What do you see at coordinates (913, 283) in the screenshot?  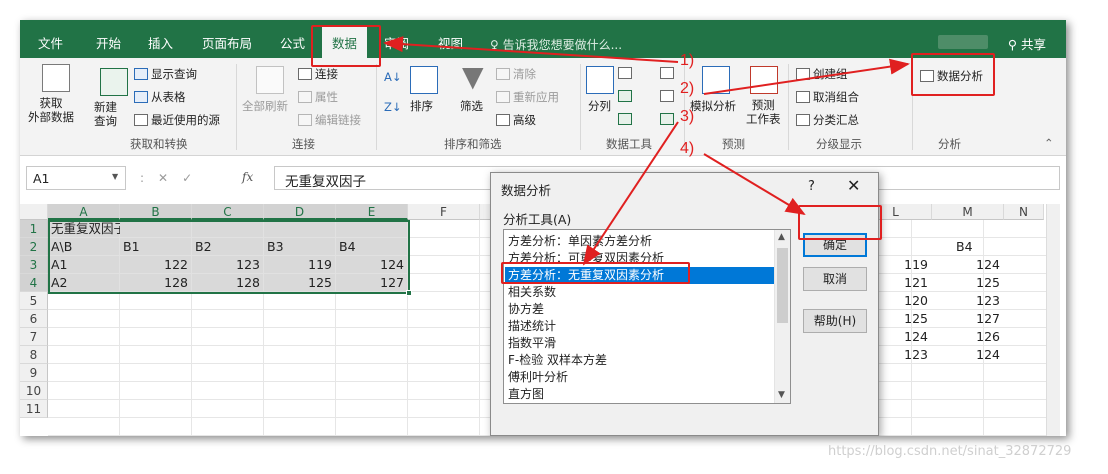 I see `cell-L4: 121` at bounding box center [913, 283].